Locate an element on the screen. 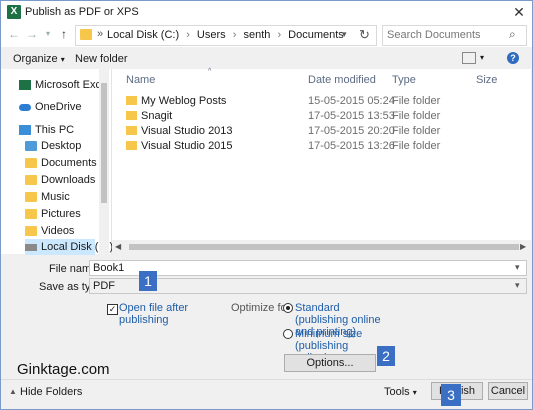 The image size is (533, 410). cancel-button: Cancel is located at coordinates (508, 391).